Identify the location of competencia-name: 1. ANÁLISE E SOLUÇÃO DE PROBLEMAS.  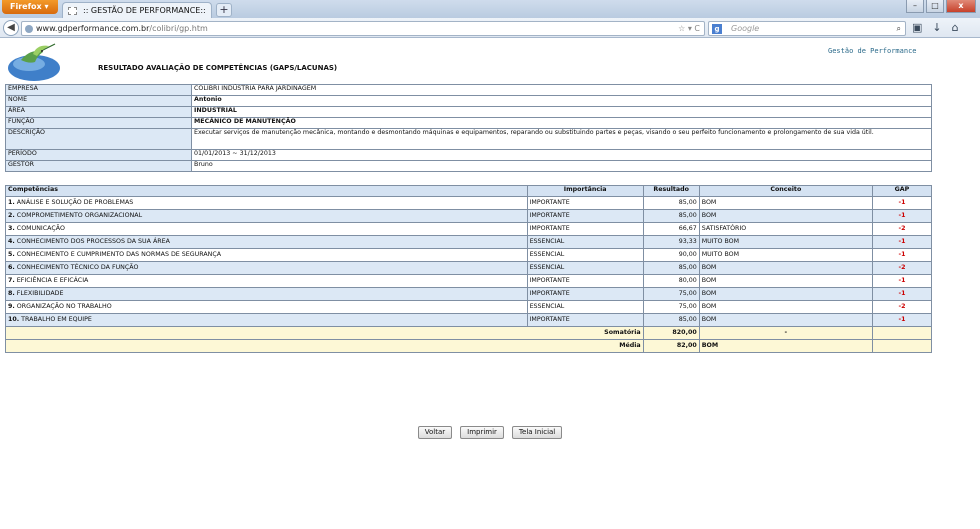
(266, 203).